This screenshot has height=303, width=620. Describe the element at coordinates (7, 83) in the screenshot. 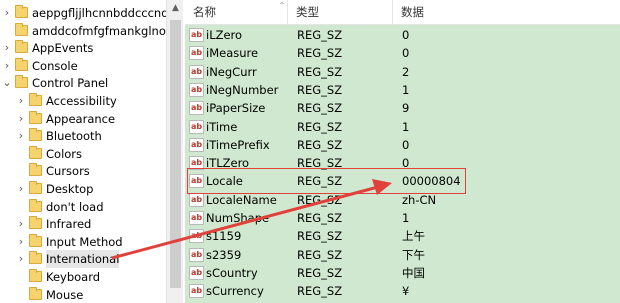

I see `chevron-down-icon: ⌄` at that location.